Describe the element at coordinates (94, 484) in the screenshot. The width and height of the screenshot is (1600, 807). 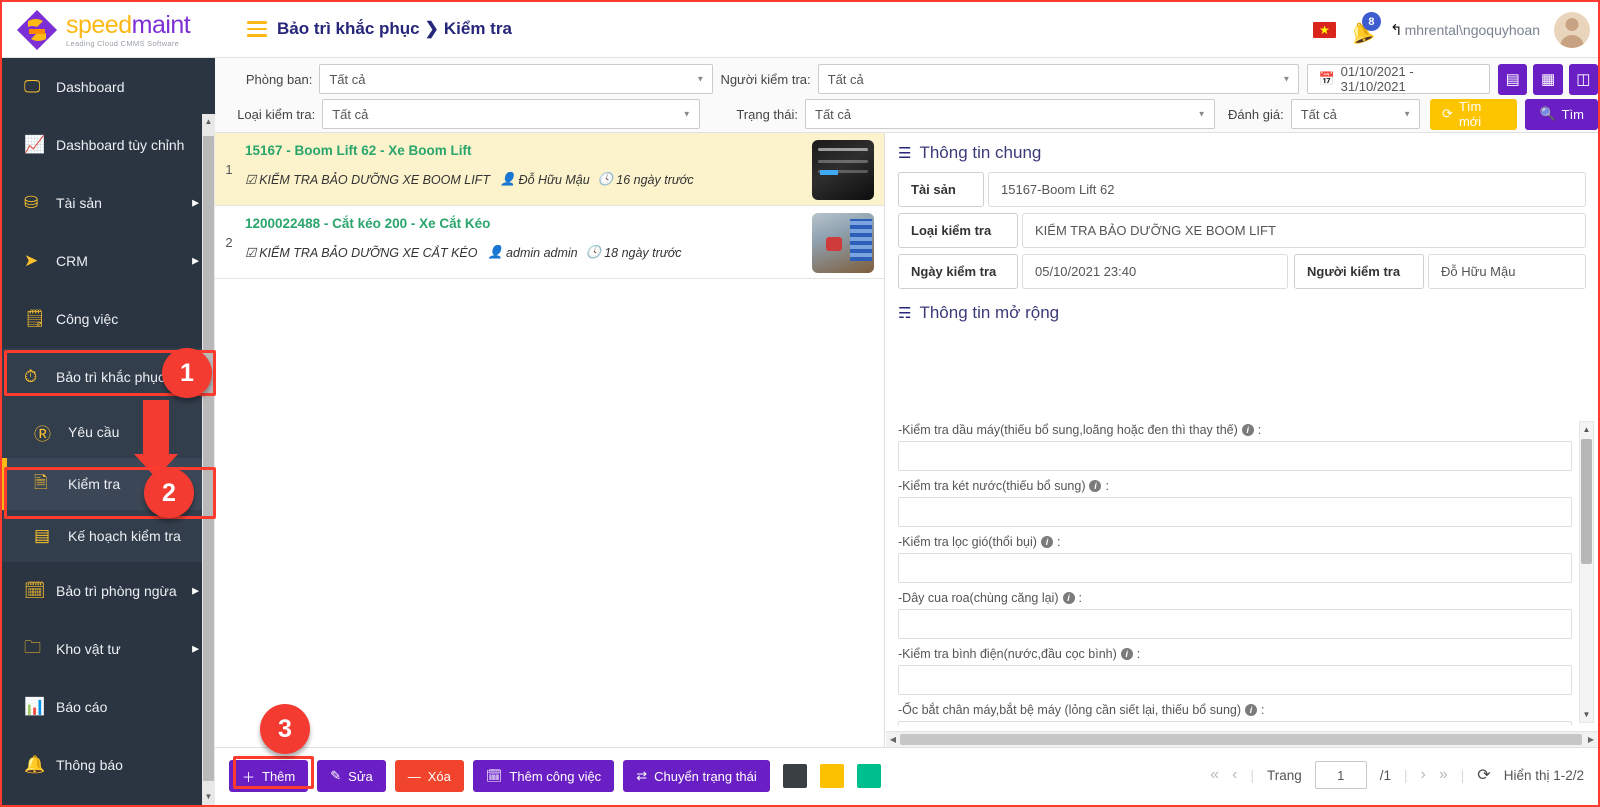
I see `sidebar-item-label: Kiểm tra` at that location.